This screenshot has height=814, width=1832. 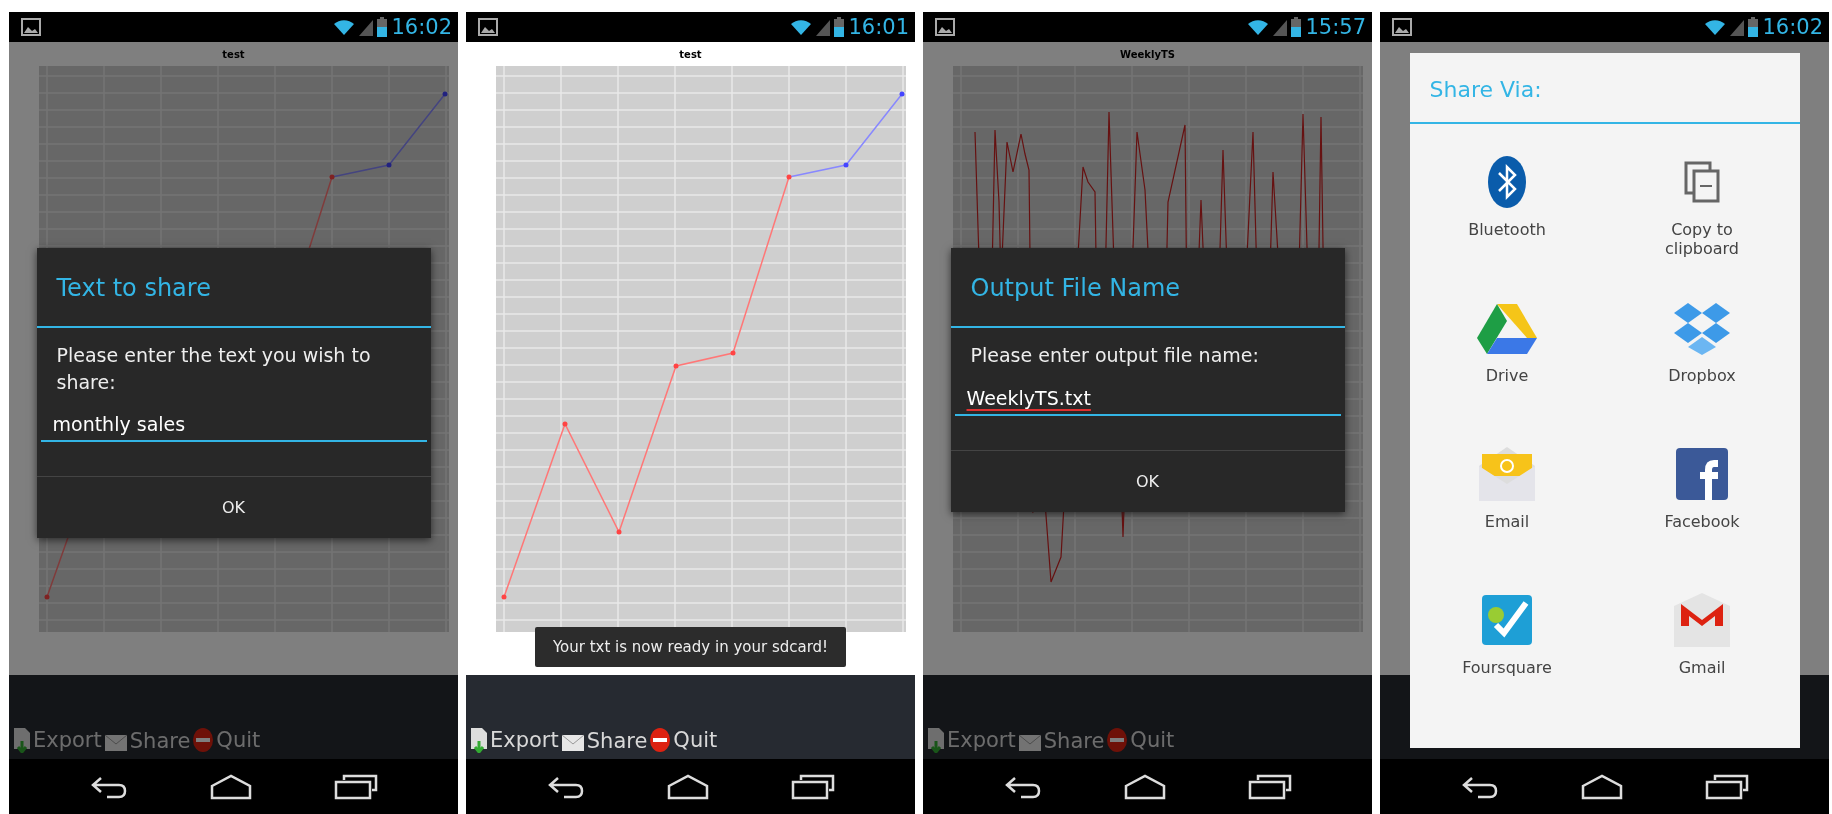 What do you see at coordinates (690, 647) in the screenshot?
I see `toast-message: Your txt is now ready in your sdcard!` at bounding box center [690, 647].